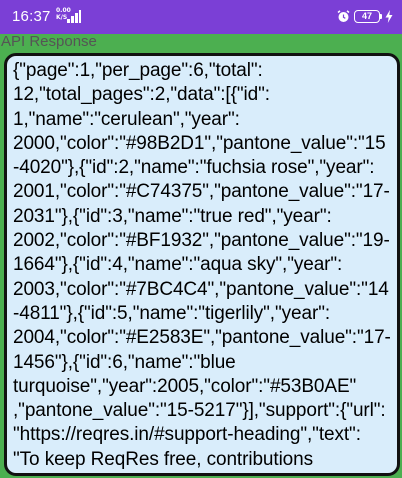 The width and height of the screenshot is (402, 478). What do you see at coordinates (49, 41) in the screenshot?
I see `app-title: API Response` at bounding box center [49, 41].